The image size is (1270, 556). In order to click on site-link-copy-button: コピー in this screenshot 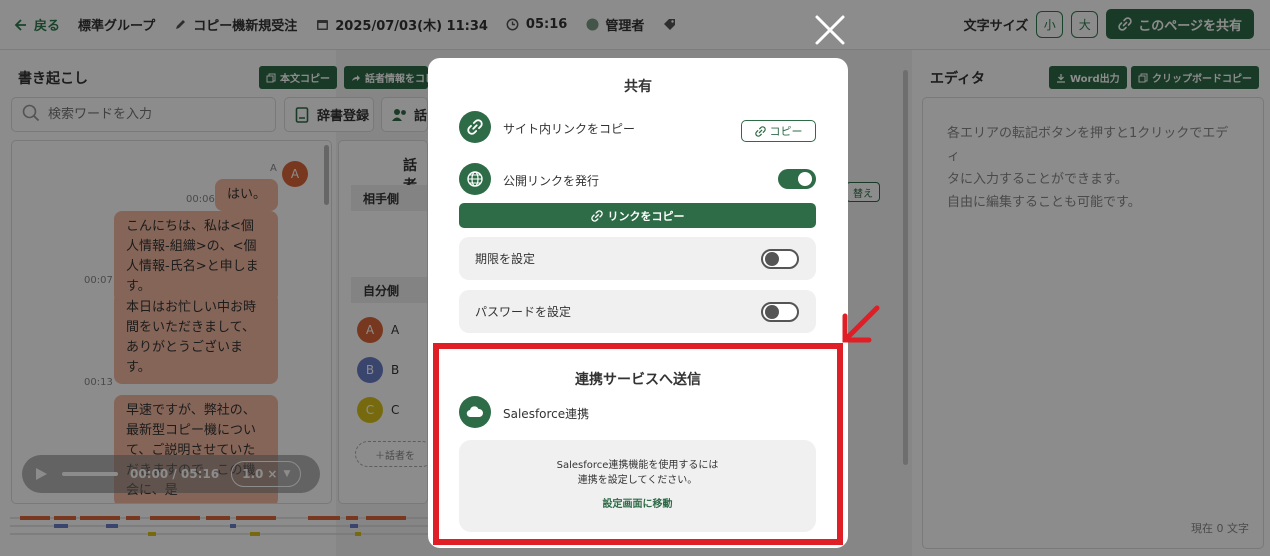, I will do `click(778, 131)`.